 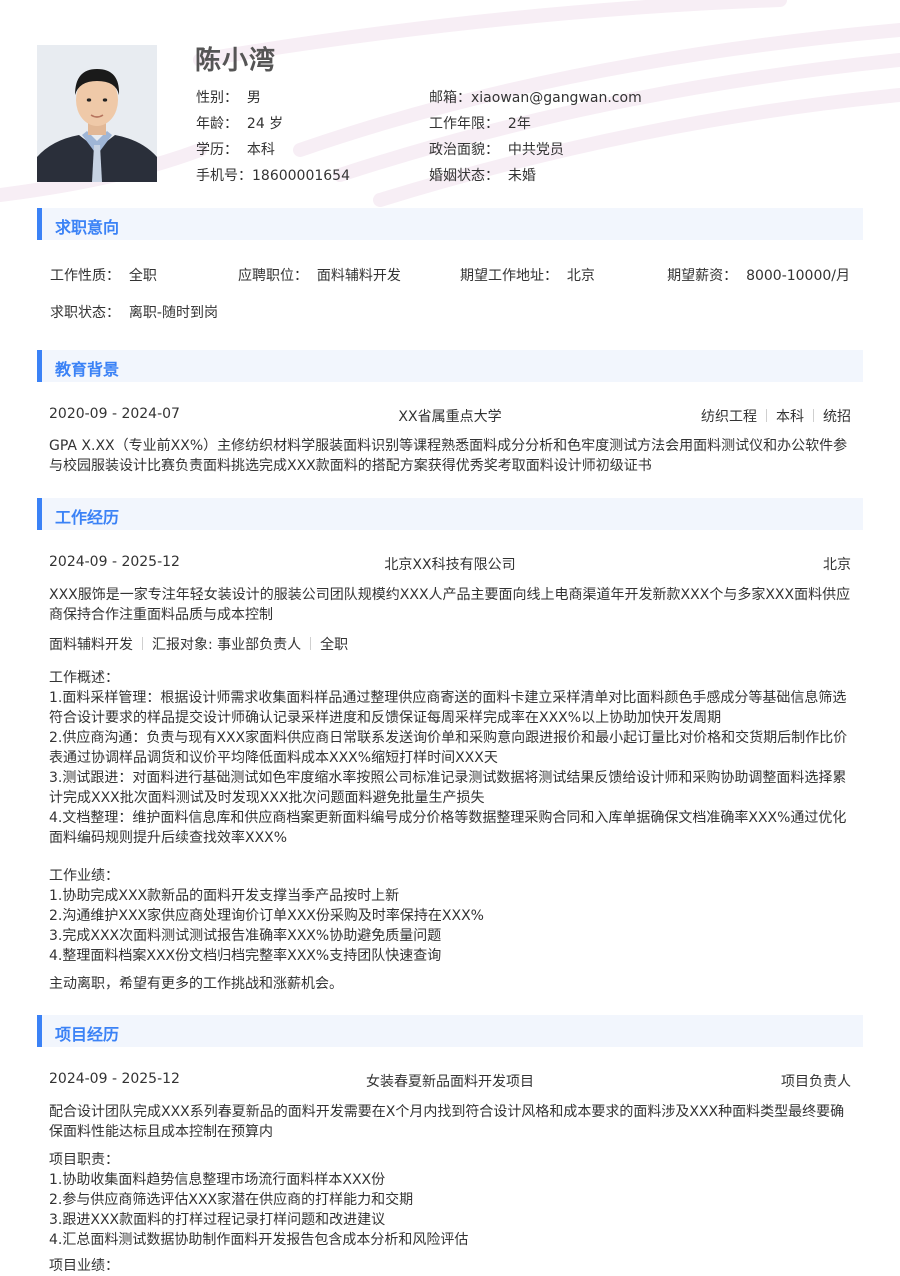 What do you see at coordinates (580, 276) in the screenshot?
I see `city-value: 北京` at bounding box center [580, 276].